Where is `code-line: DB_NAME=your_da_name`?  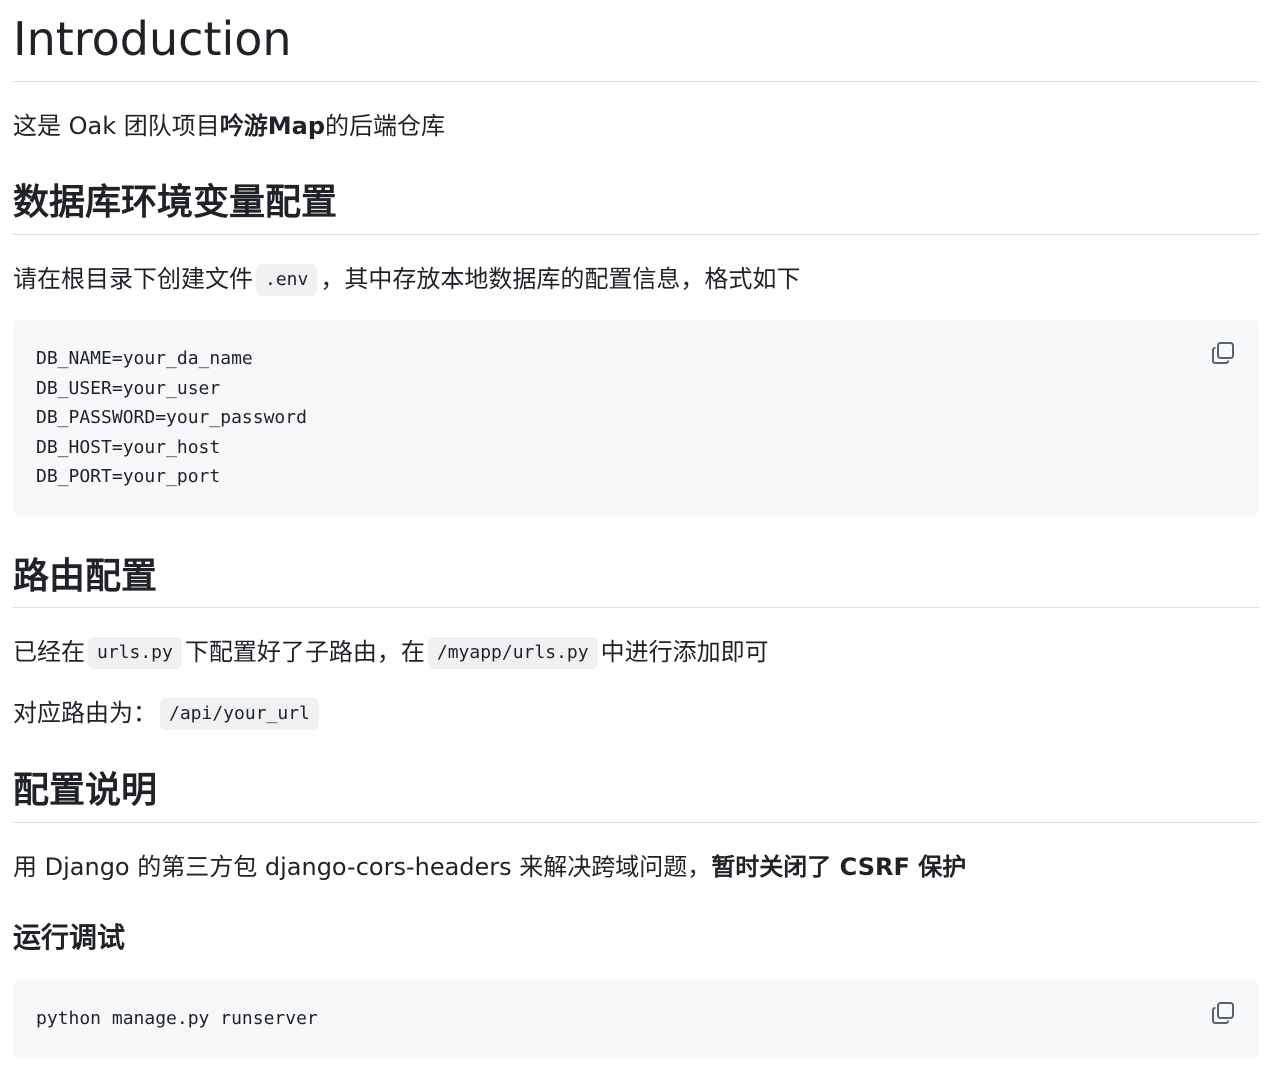
code-line: DB_NAME=your_da_name is located at coordinates (144, 358).